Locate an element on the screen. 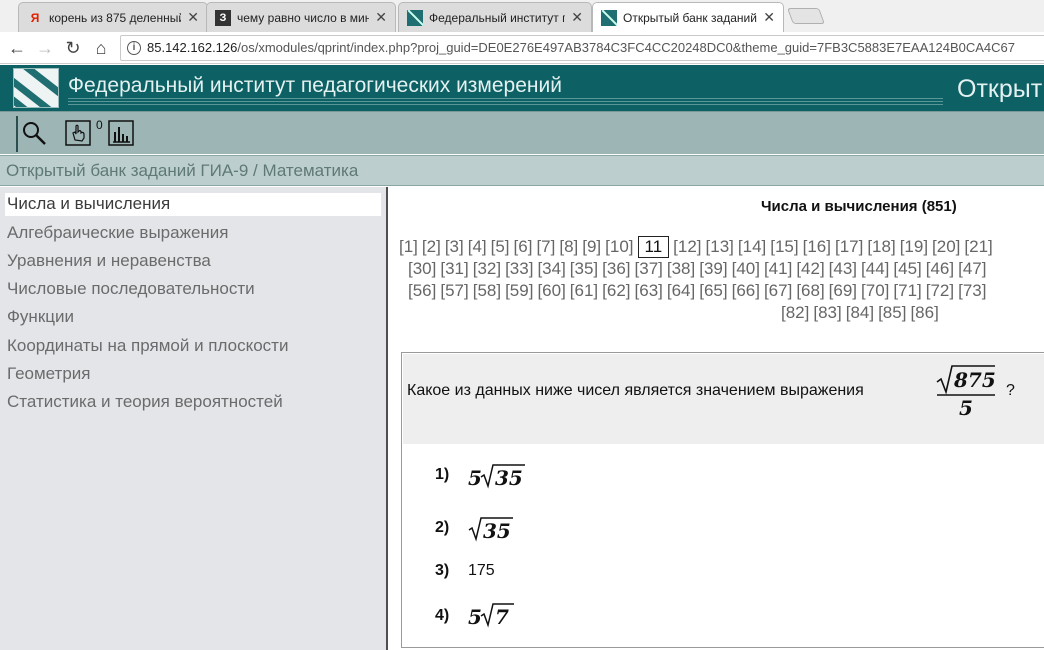 This screenshot has width=1044, height=650. sidebar-item-functions: Функции is located at coordinates (39, 317).